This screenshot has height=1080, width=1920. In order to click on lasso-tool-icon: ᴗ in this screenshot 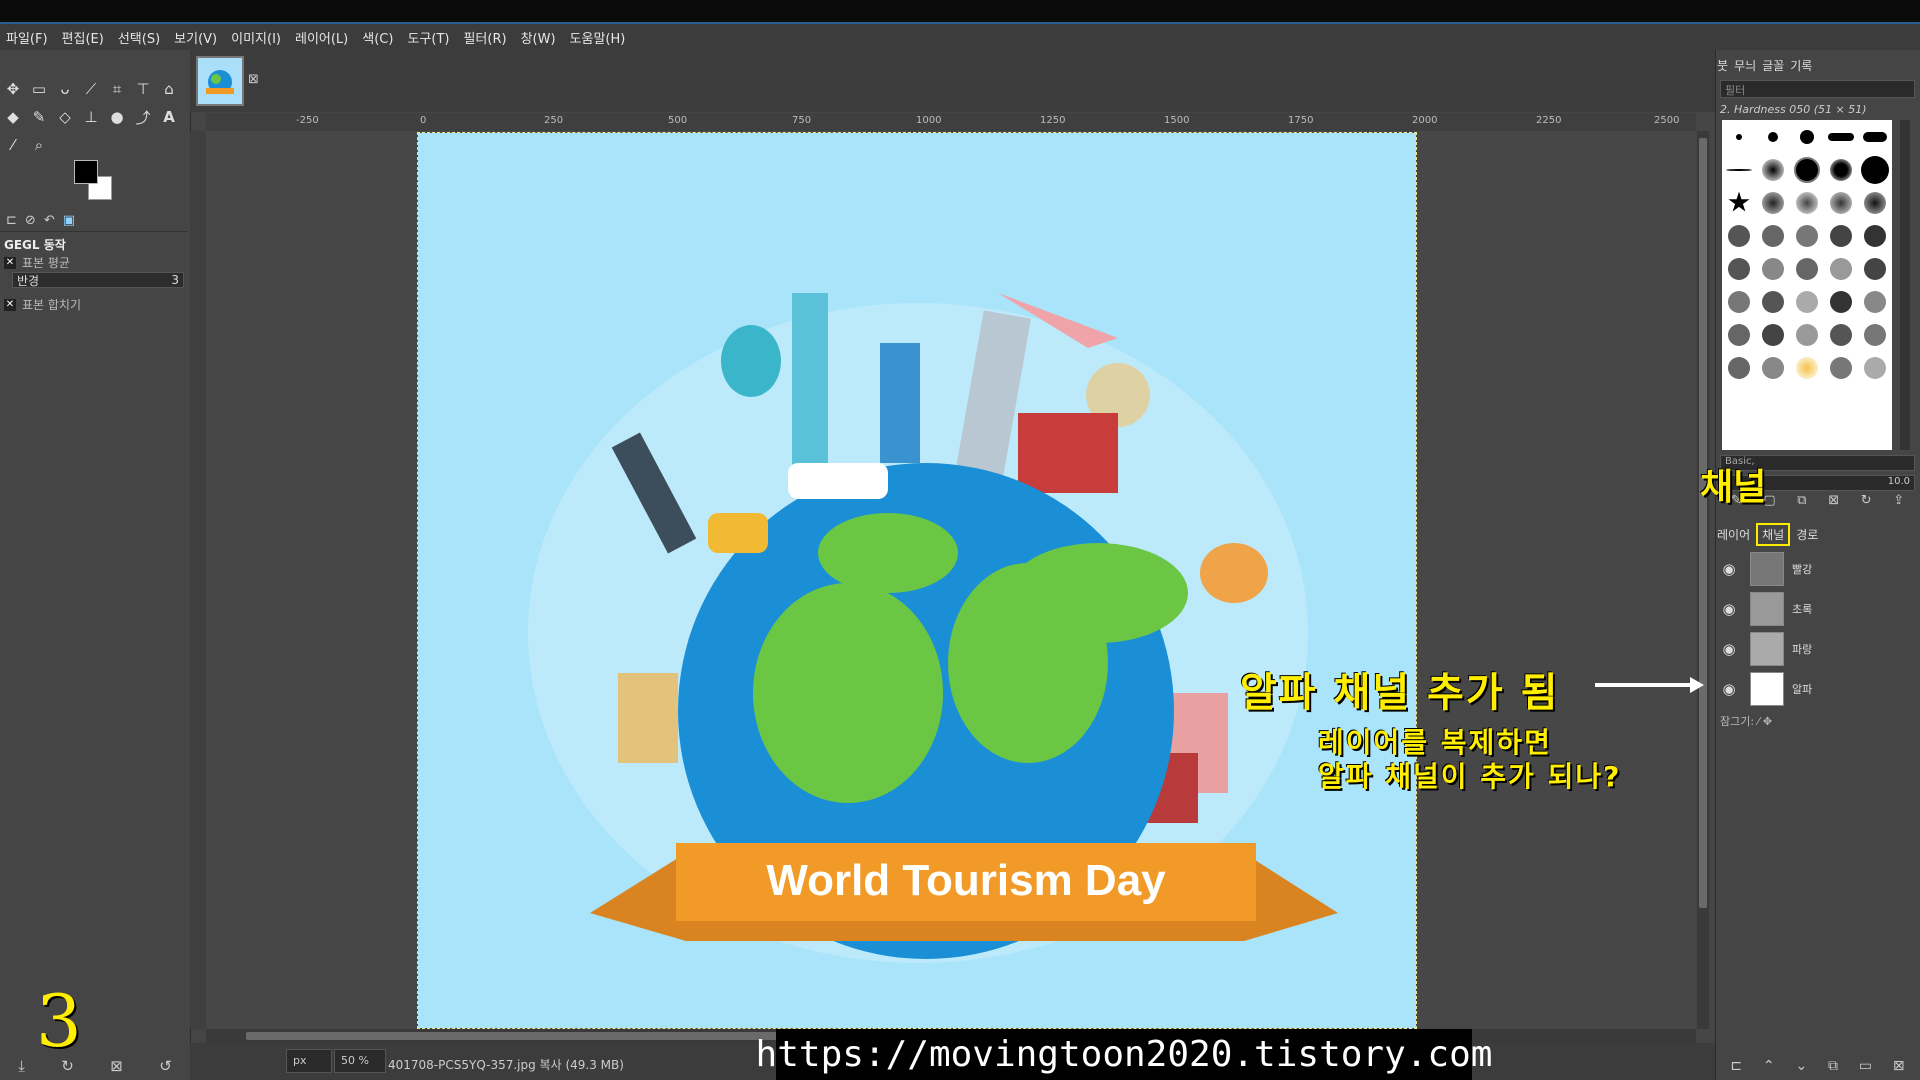, I will do `click(65, 89)`.